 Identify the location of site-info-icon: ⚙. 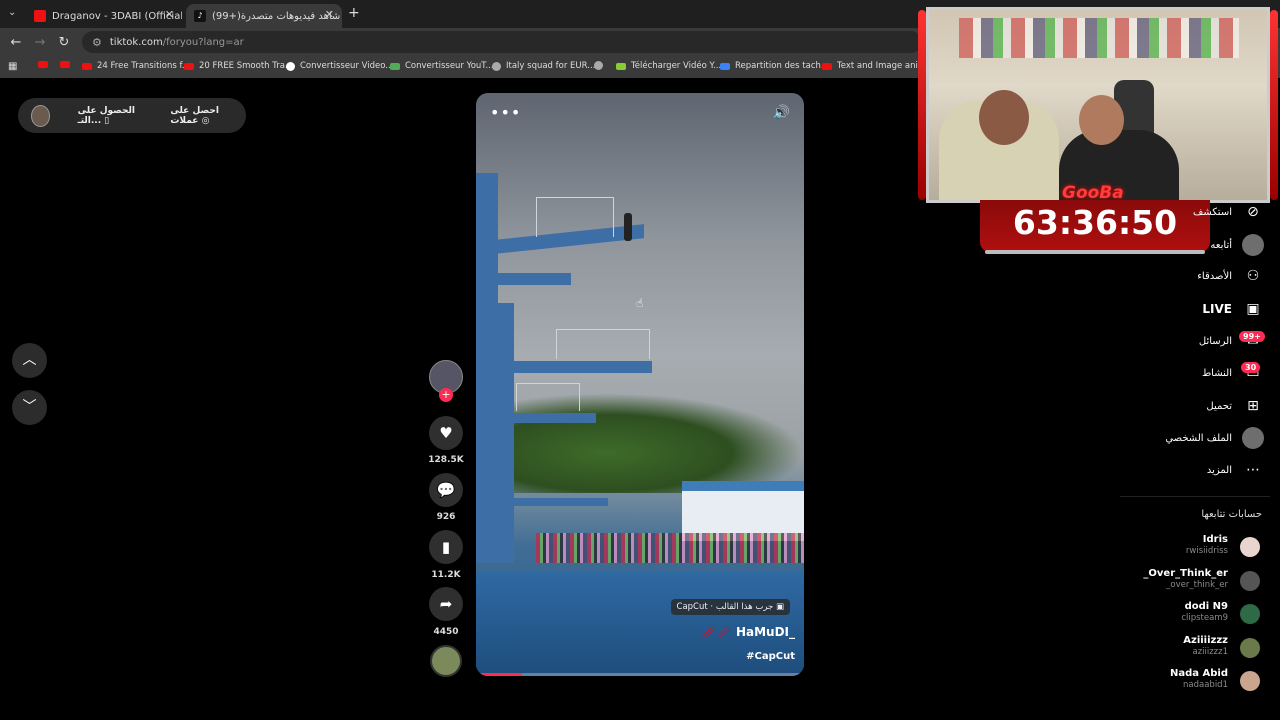
(97, 42).